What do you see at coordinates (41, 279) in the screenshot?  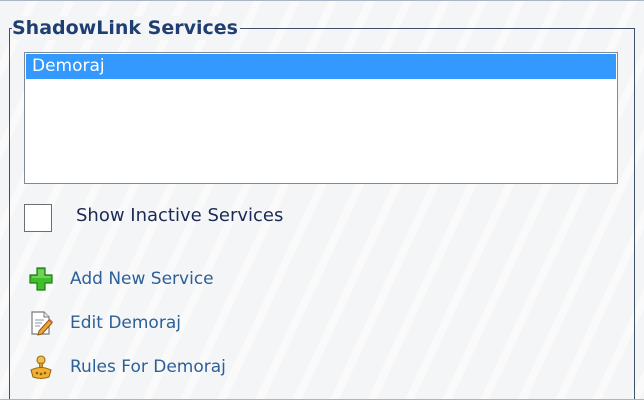 I see `plus-icon` at bounding box center [41, 279].